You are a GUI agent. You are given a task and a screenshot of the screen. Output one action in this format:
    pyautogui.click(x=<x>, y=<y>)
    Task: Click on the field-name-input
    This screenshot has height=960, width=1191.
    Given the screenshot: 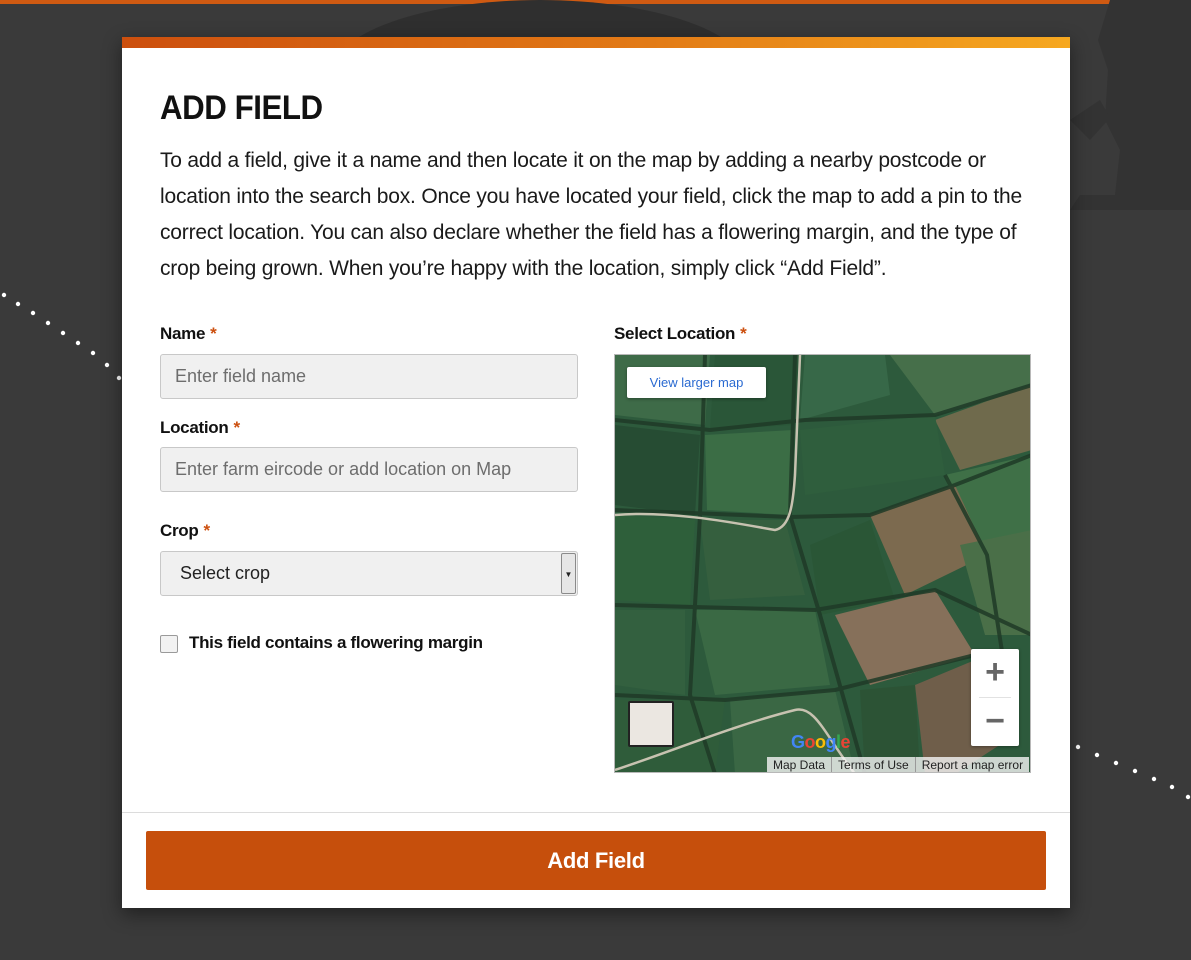 What is the action you would take?
    pyautogui.click(x=369, y=376)
    